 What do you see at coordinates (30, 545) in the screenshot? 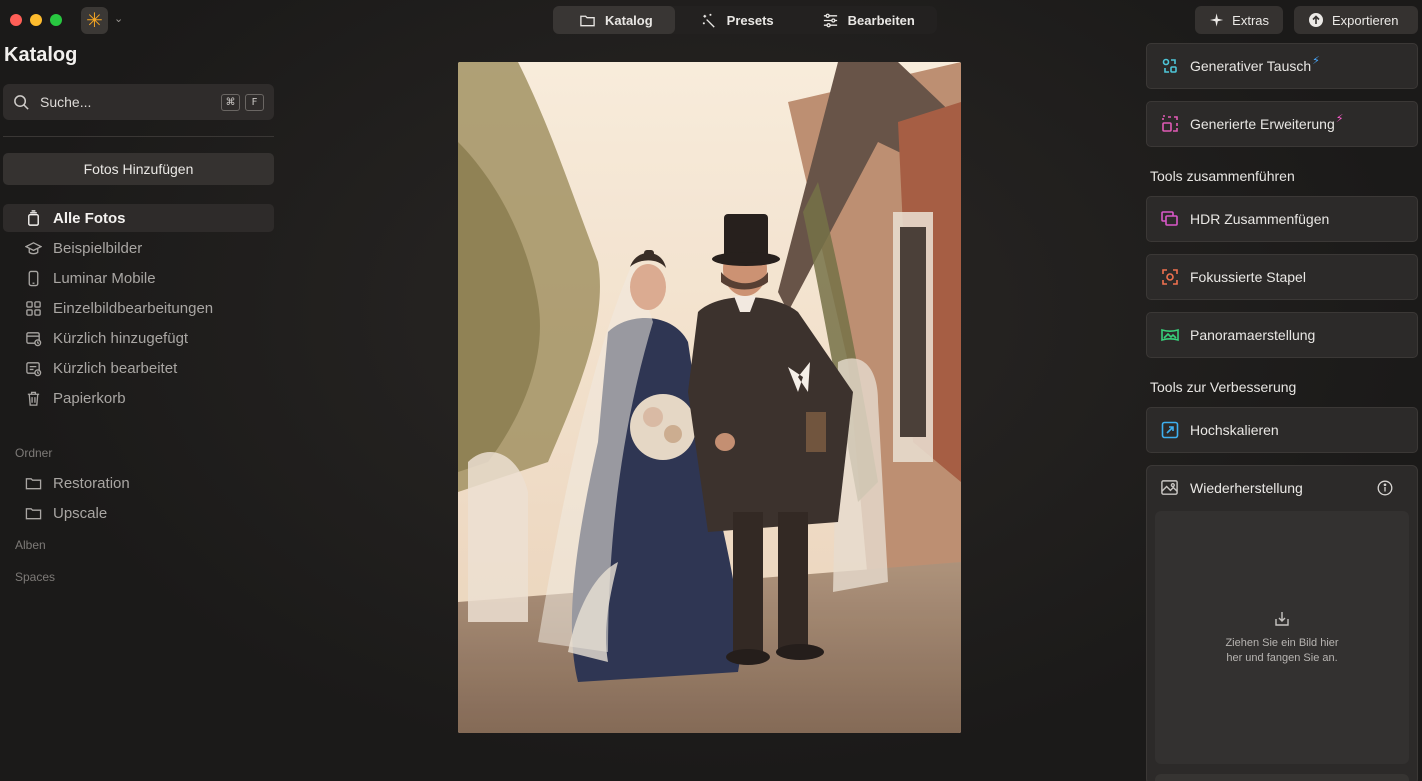
I see `section-label-alben: Alben` at bounding box center [30, 545].